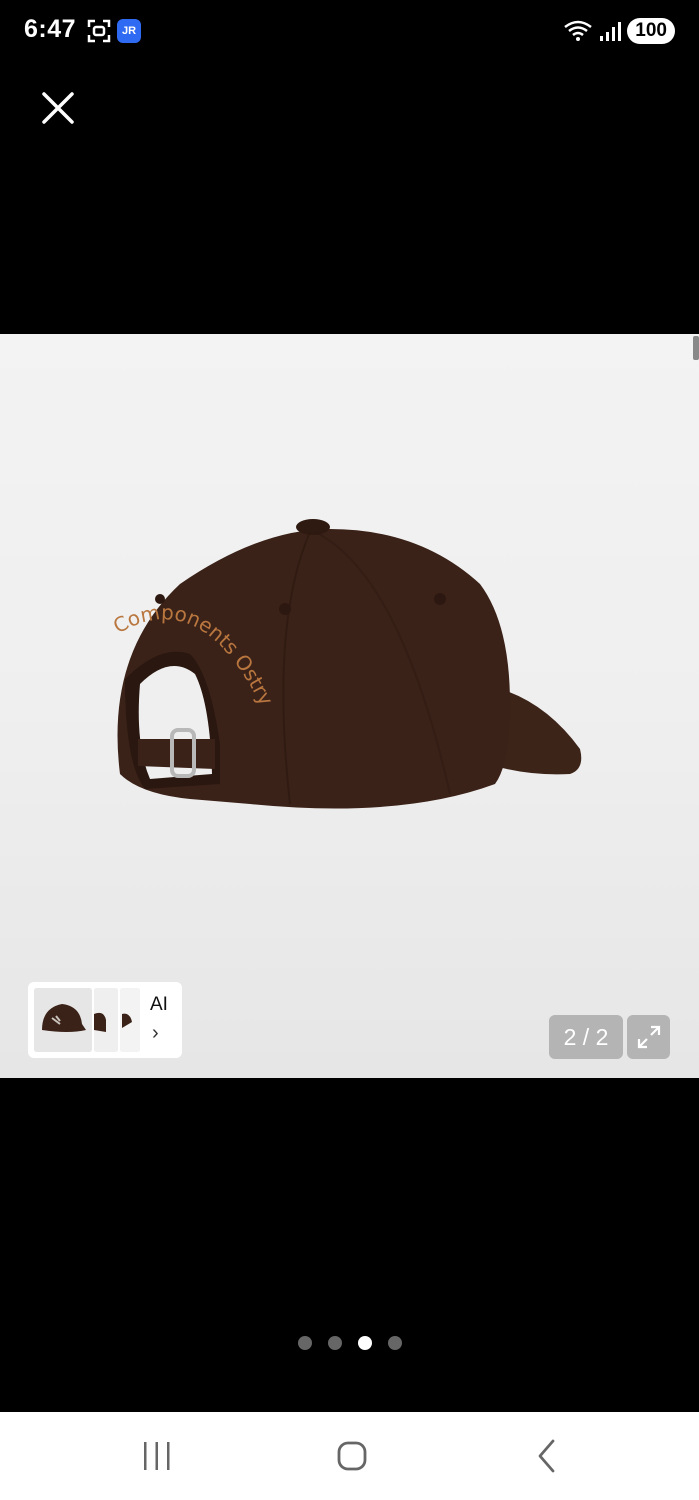 The image size is (699, 1500). I want to click on scrollbar, so click(696, 348).